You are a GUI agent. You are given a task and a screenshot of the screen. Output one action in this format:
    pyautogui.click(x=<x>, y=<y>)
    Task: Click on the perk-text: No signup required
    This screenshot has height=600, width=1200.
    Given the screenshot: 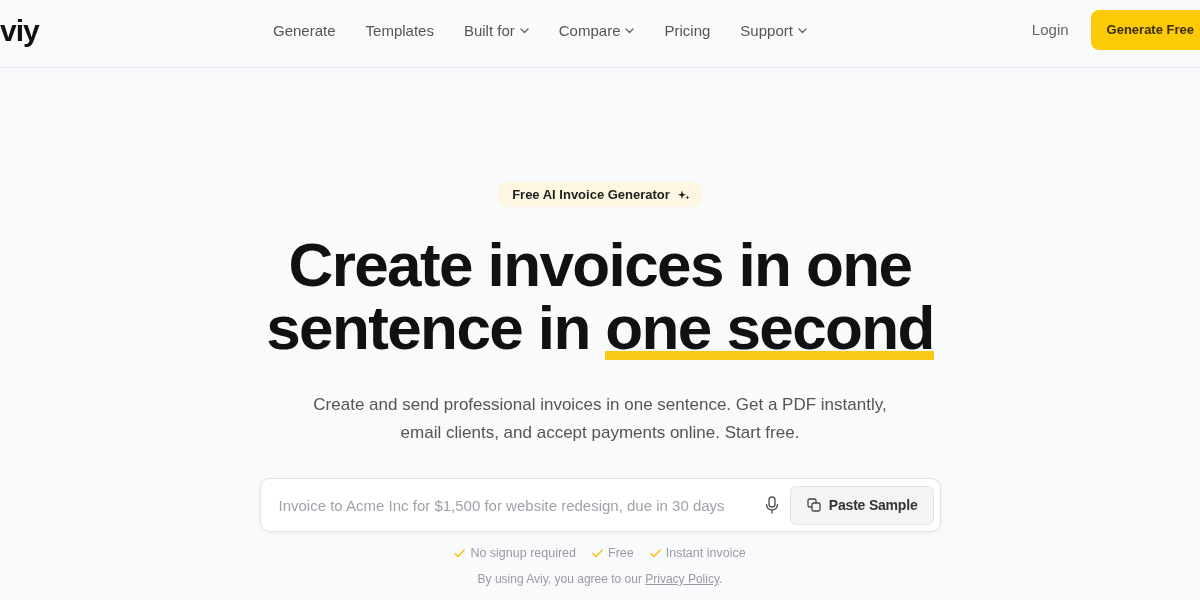 What is the action you would take?
    pyautogui.click(x=523, y=553)
    